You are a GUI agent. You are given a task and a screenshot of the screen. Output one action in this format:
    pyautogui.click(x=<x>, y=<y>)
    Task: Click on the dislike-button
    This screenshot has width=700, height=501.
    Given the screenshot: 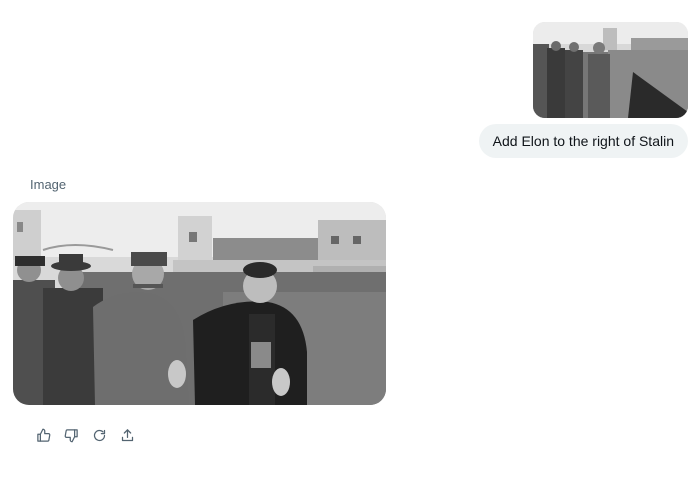 What is the action you would take?
    pyautogui.click(x=71, y=435)
    